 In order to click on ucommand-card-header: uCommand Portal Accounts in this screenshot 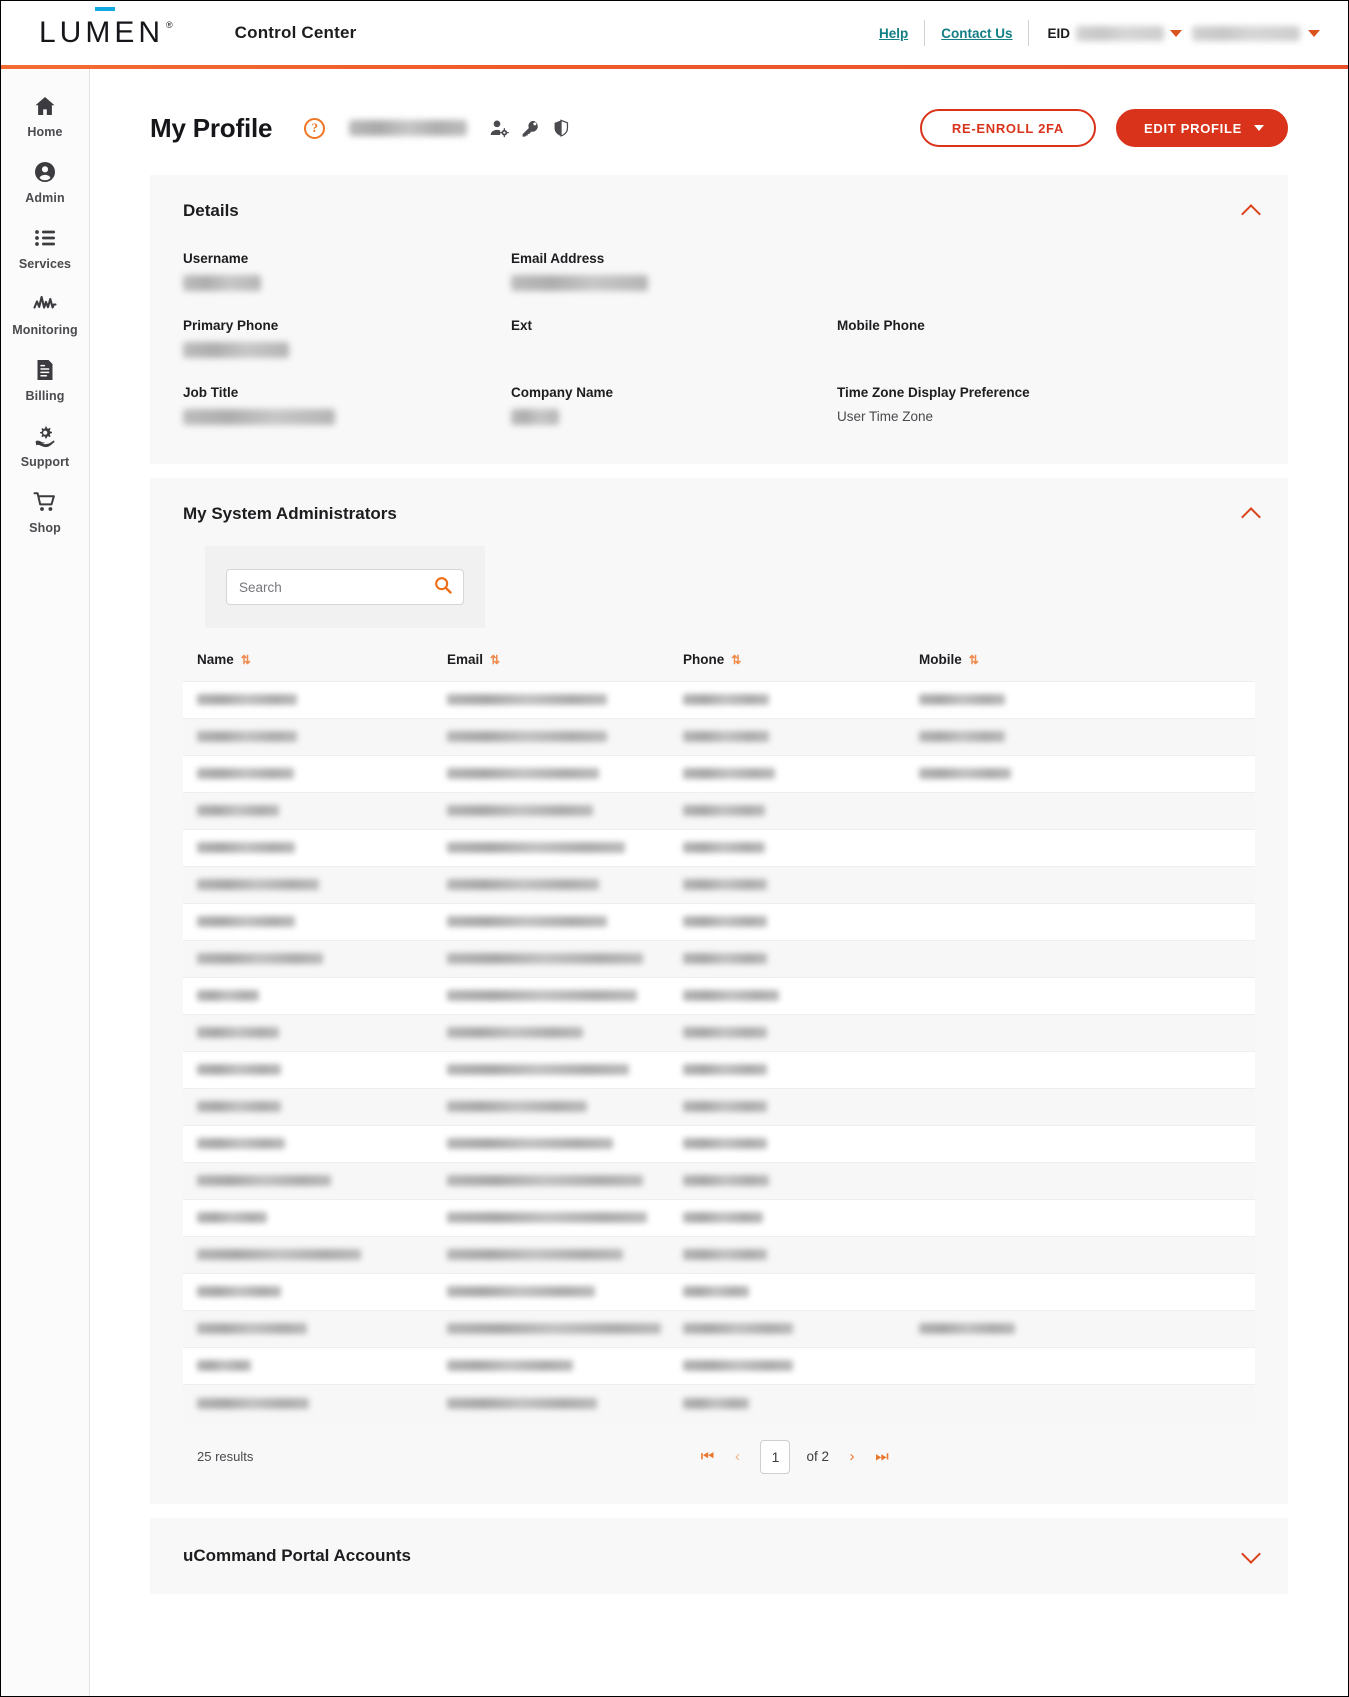, I will do `click(719, 1556)`.